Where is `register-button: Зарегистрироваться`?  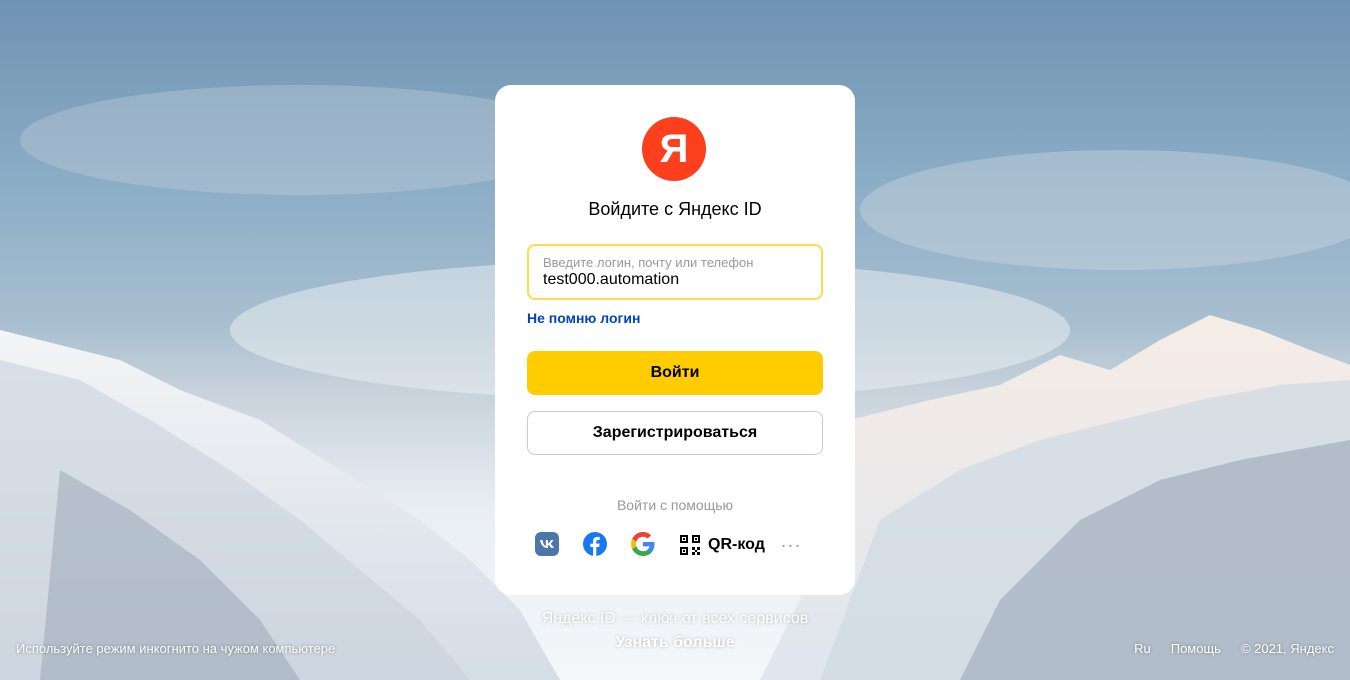
register-button: Зарегистрироваться is located at coordinates (675, 433).